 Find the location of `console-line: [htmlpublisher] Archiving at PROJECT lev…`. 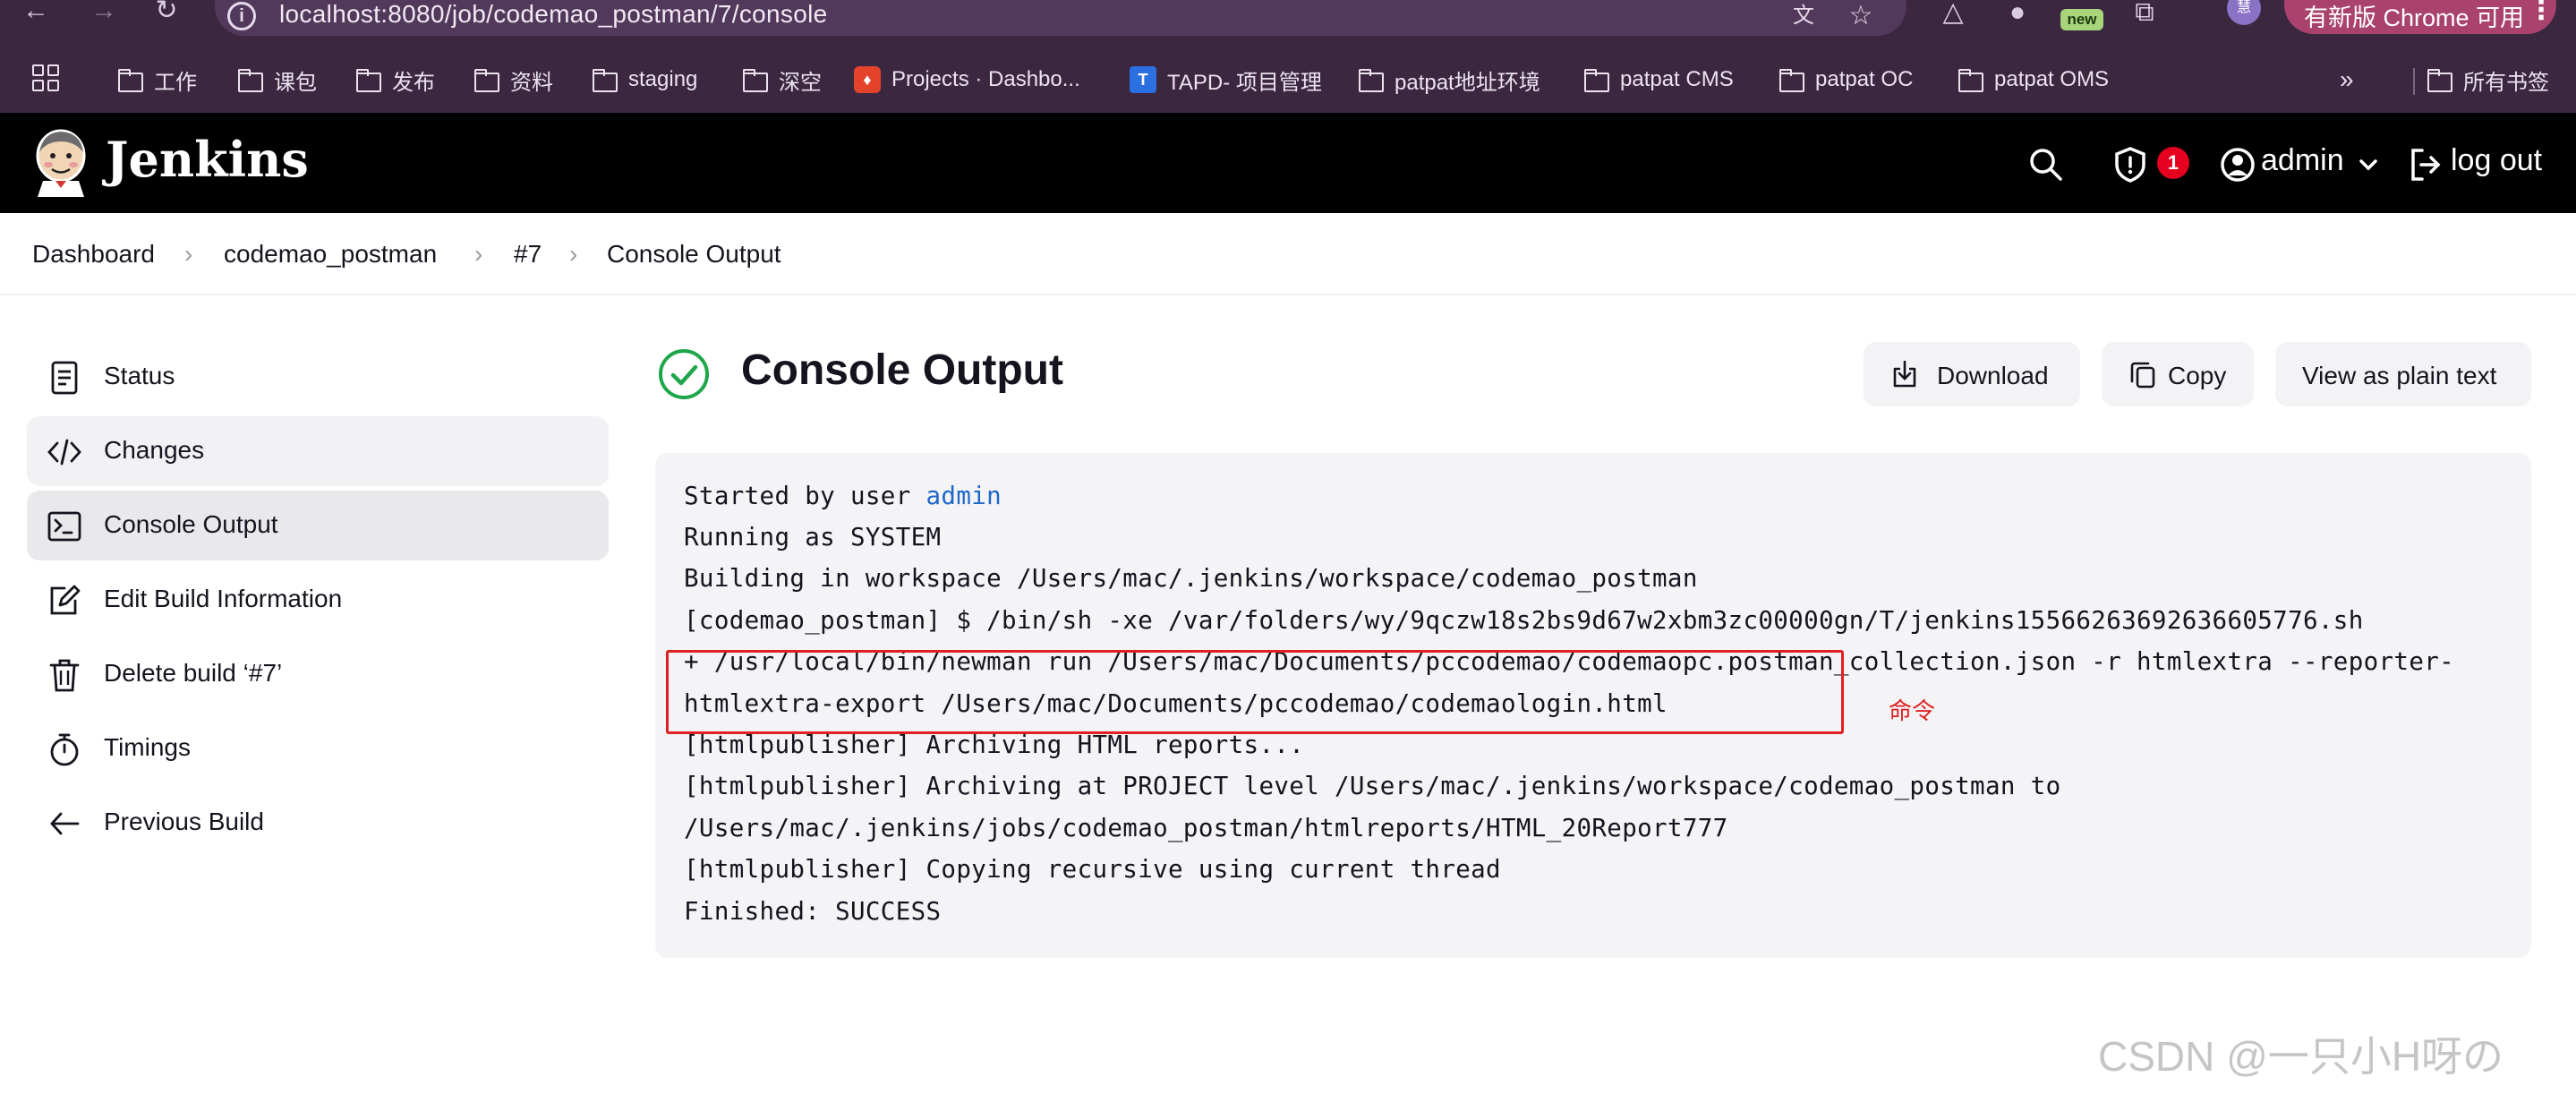

console-line: [htmlpublisher] Archiving at PROJECT lev… is located at coordinates (1372, 786).